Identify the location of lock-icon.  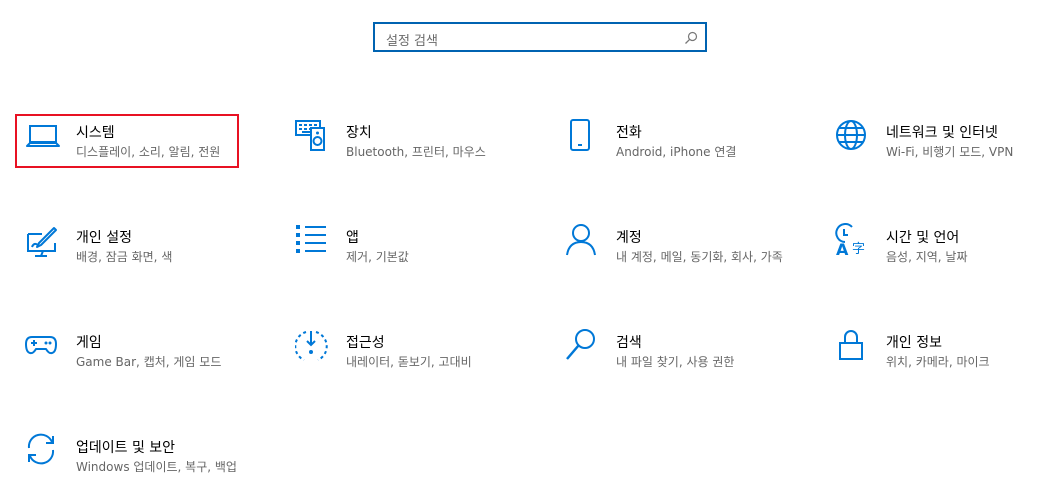
(851, 345).